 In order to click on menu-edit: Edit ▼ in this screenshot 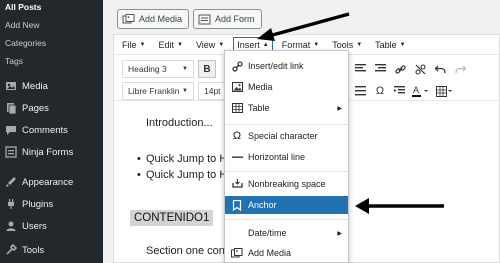, I will do `click(170, 45)`.